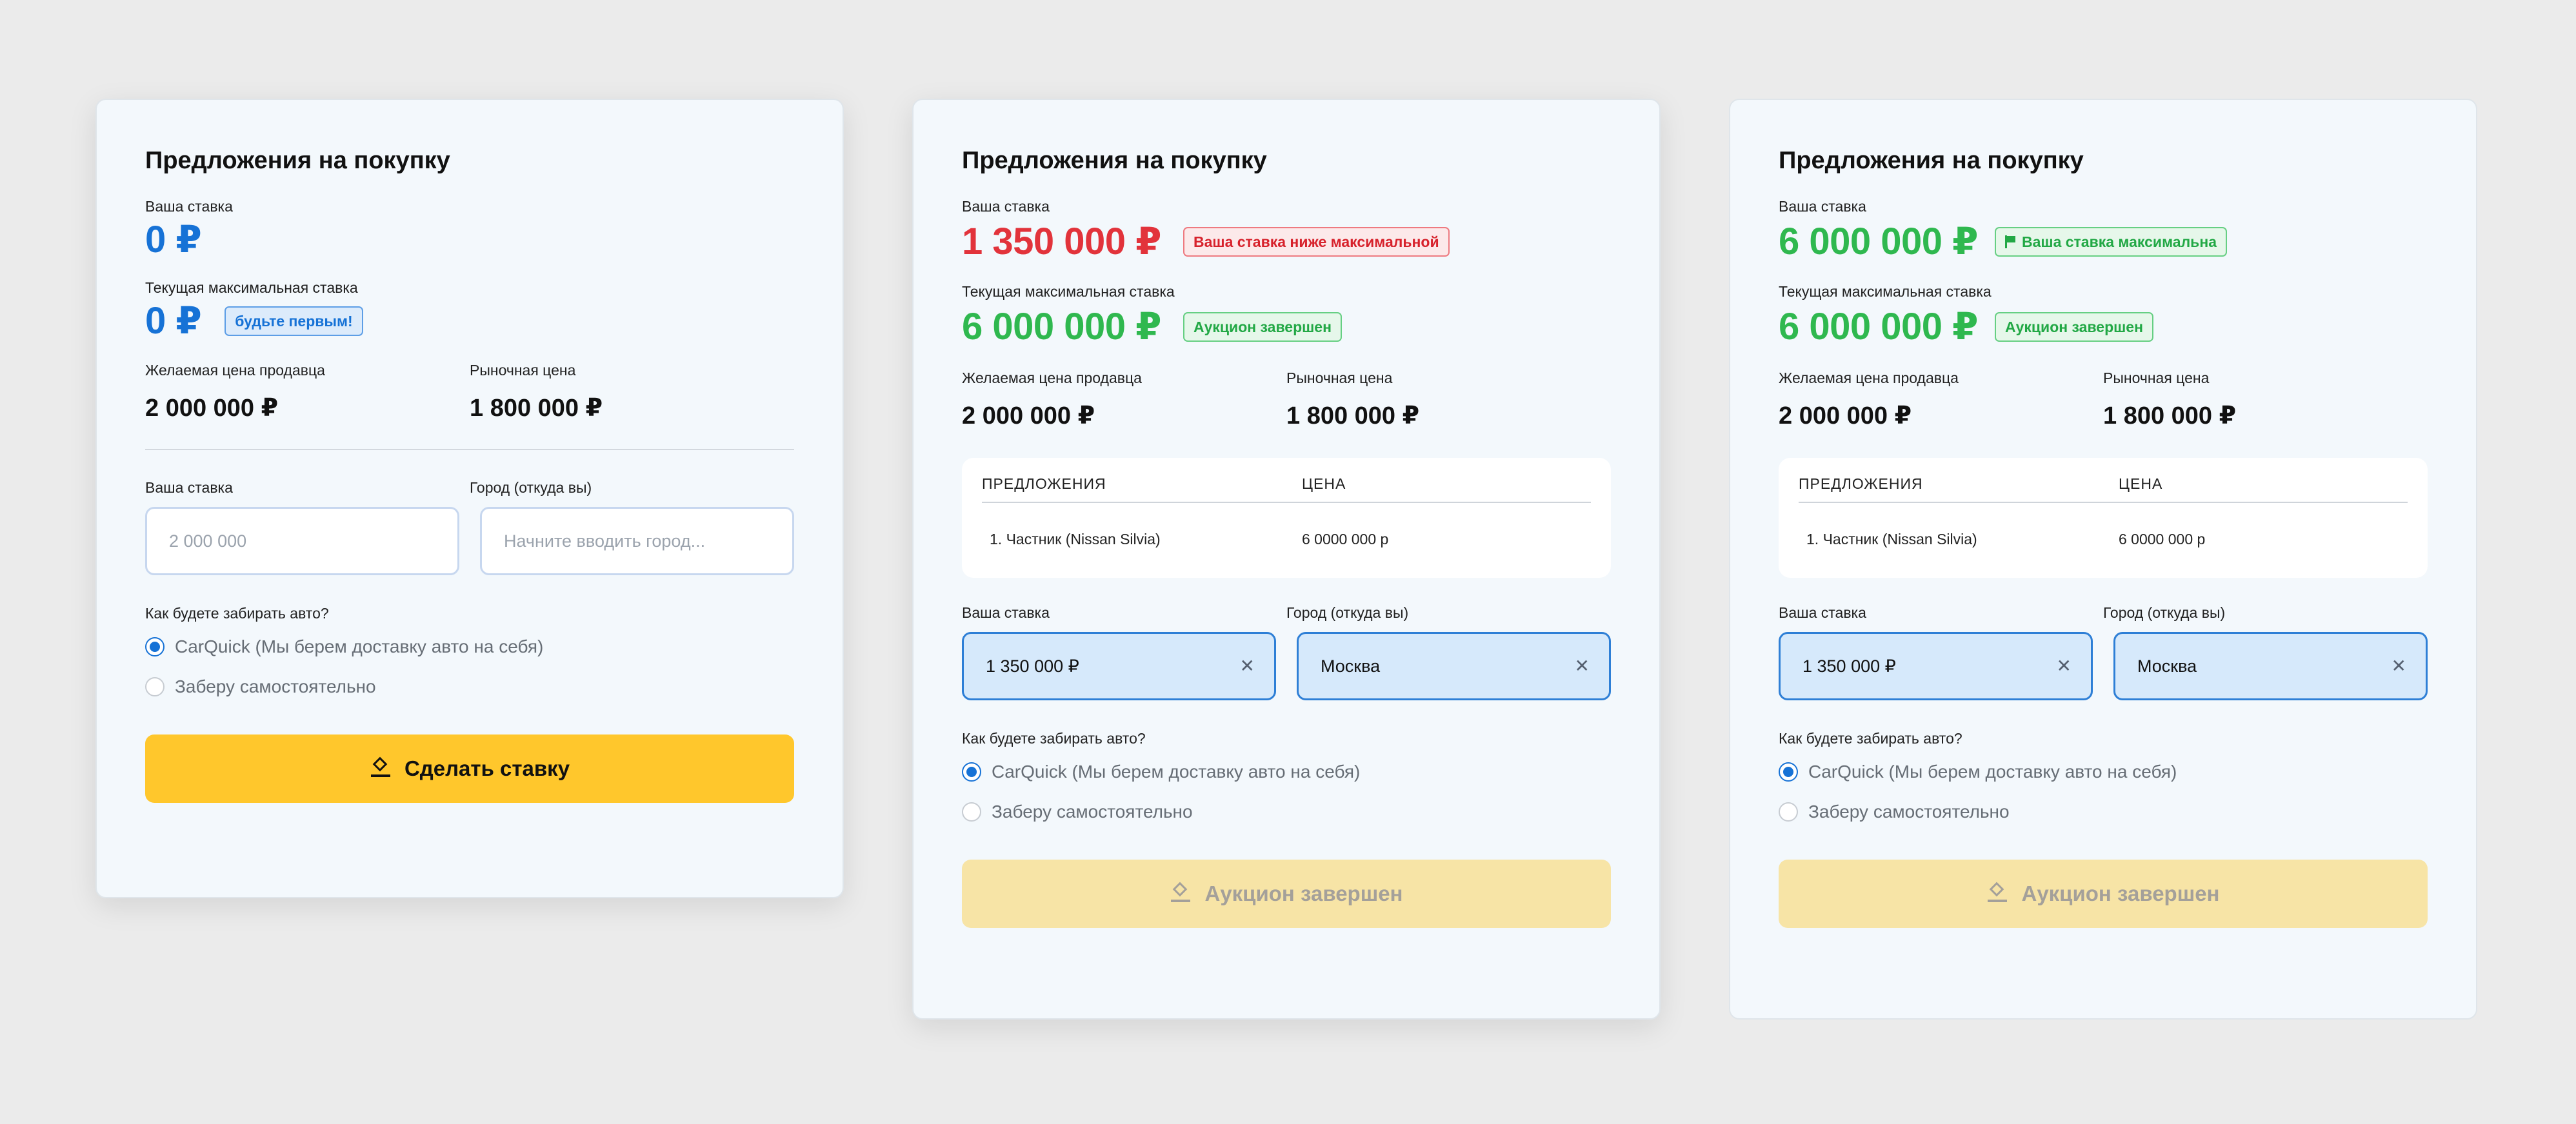  Describe the element at coordinates (2010, 241) in the screenshot. I see `flag-icon` at that location.